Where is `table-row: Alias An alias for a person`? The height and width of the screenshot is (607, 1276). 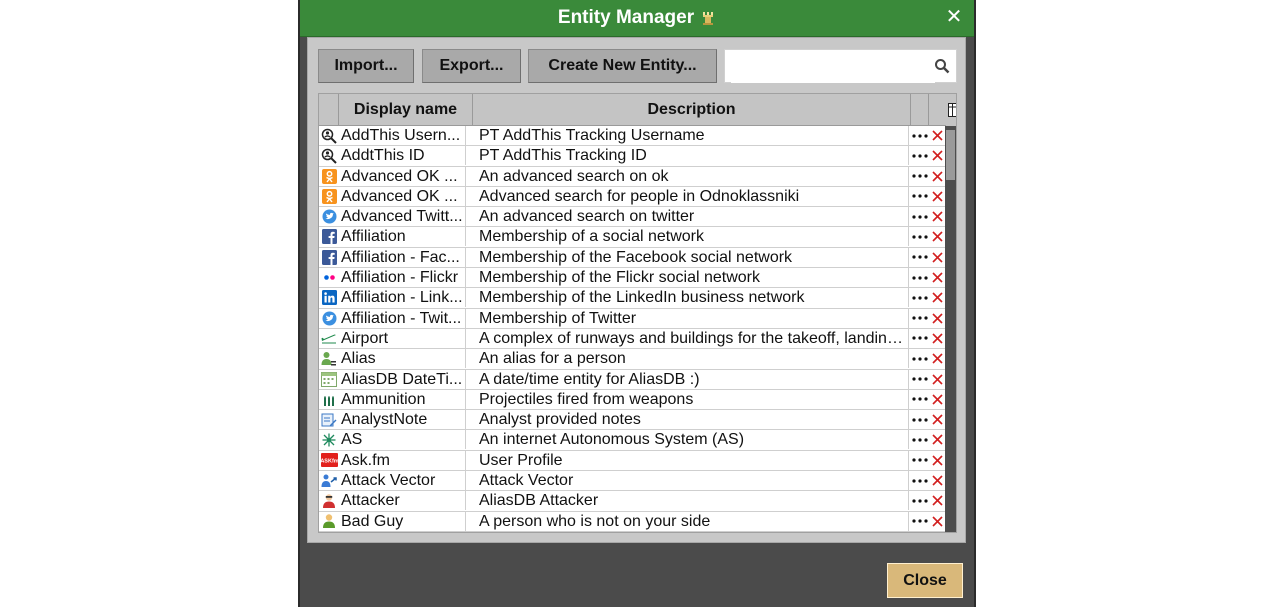 table-row: Alias An alias for a person is located at coordinates (632, 359).